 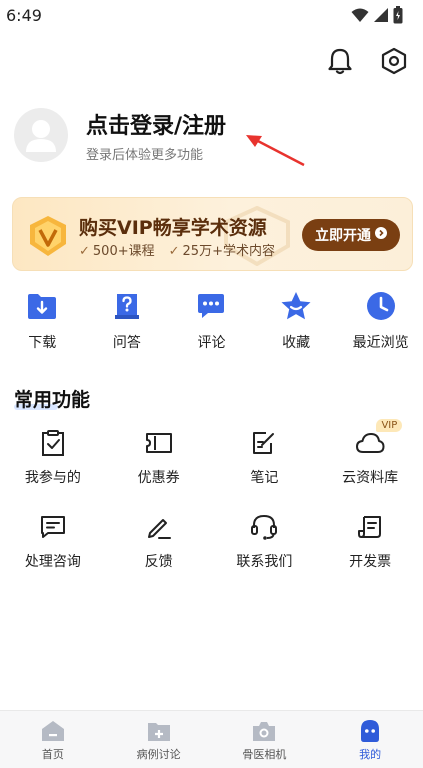 I want to click on quick-action-favorite: 收藏, so click(x=296, y=323).